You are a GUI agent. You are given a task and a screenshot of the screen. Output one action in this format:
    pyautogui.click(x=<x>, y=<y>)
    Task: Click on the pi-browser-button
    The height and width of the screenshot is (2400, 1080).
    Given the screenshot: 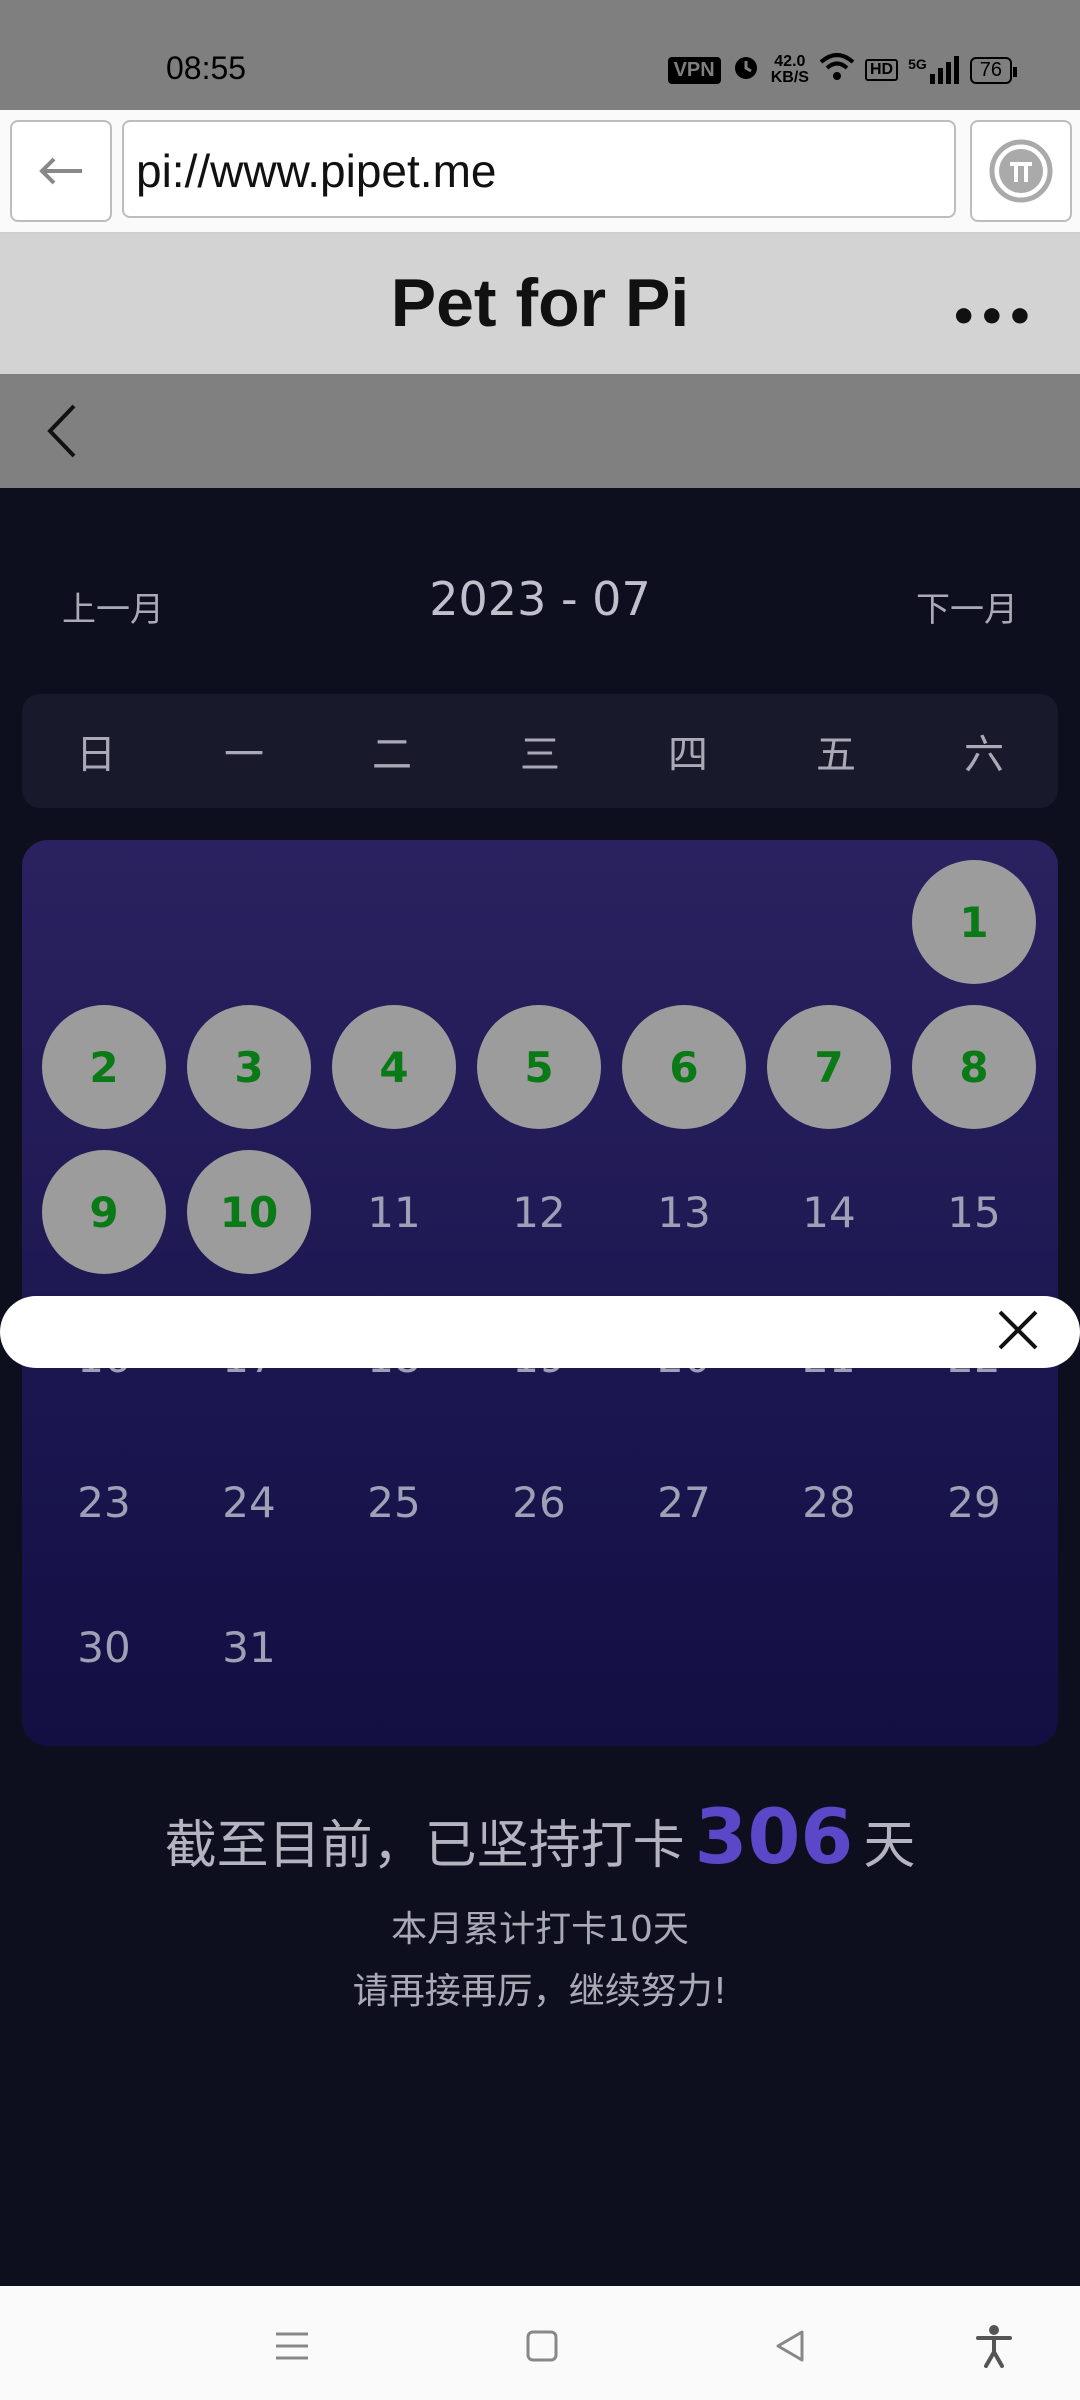 What is the action you would take?
    pyautogui.click(x=1021, y=171)
    